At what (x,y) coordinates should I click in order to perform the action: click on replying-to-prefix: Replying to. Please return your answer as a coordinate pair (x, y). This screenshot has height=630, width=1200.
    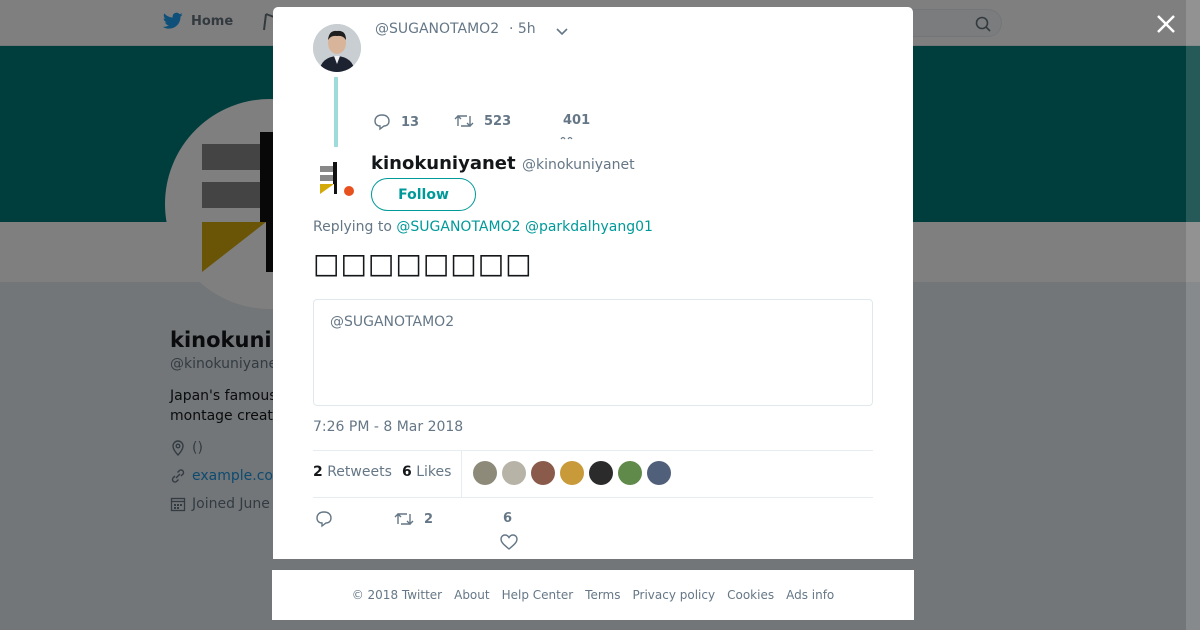
    Looking at the image, I should click on (352, 227).